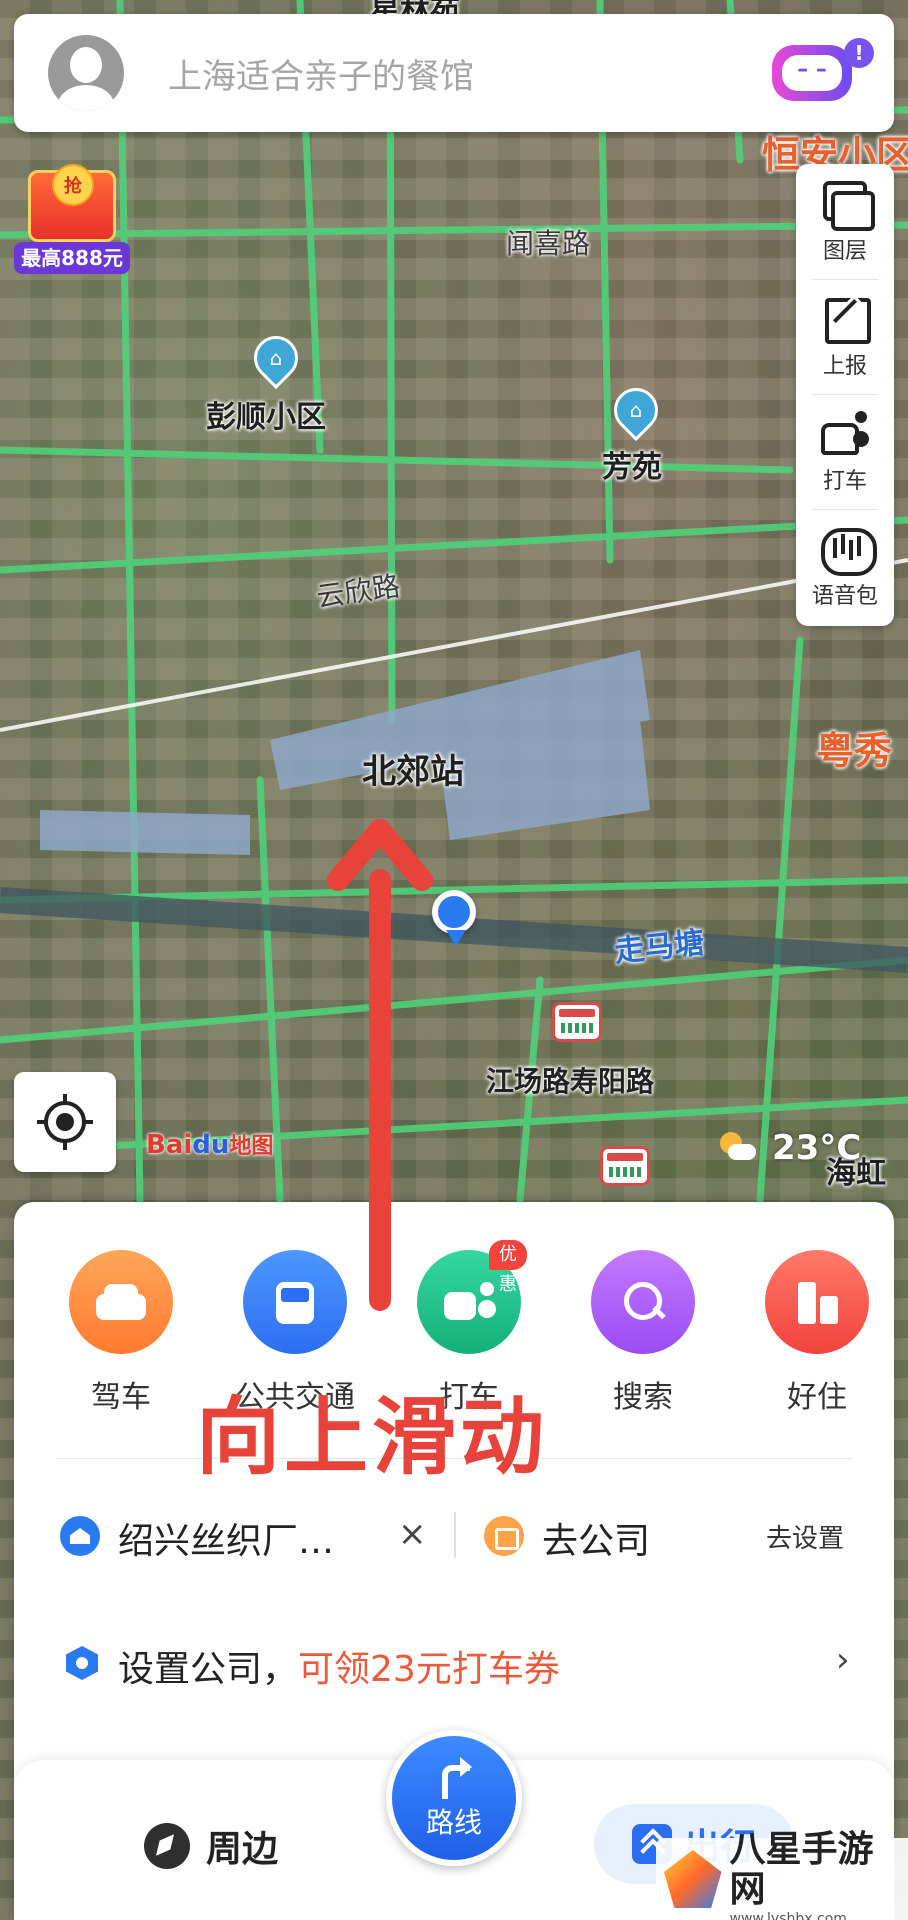 The image size is (908, 1920). What do you see at coordinates (372, 1437) in the screenshot?
I see `swipe-up-instruction: 向上滑动` at bounding box center [372, 1437].